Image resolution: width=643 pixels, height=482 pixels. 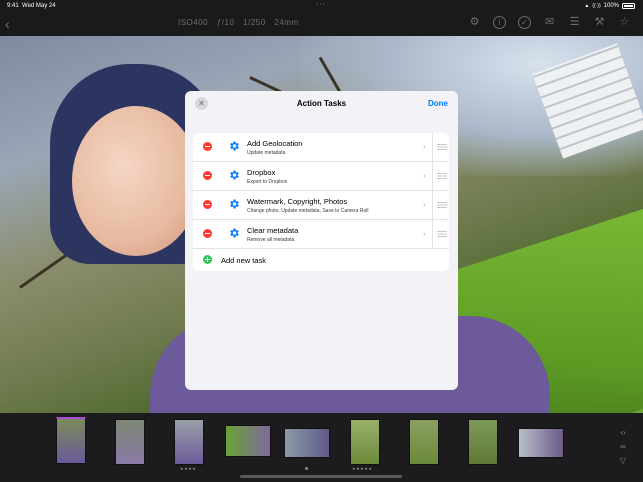 I want to click on modal-title: Action Tasks, so click(x=321, y=103).